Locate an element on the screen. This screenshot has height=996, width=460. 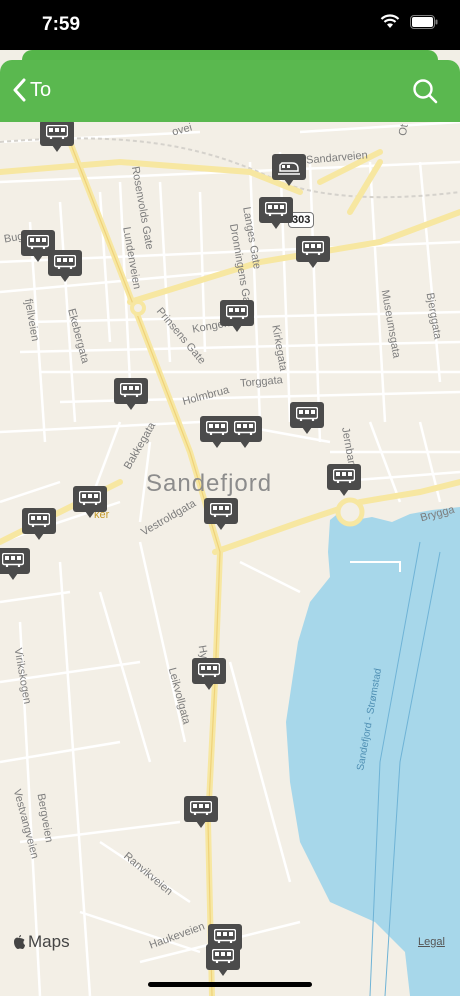
search-icon is located at coordinates (425, 91).